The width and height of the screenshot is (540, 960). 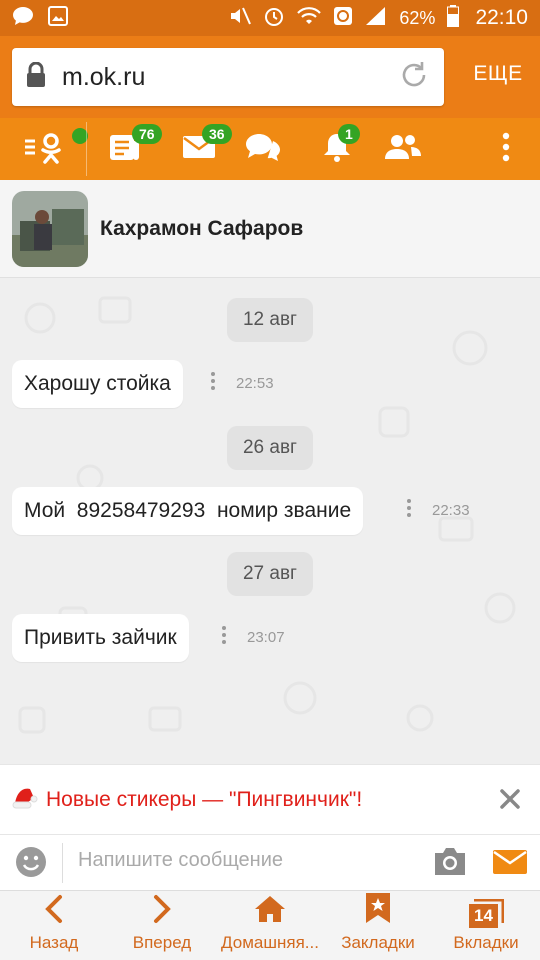 I want to click on bookmarks-button: Закладки, so click(x=378, y=925).